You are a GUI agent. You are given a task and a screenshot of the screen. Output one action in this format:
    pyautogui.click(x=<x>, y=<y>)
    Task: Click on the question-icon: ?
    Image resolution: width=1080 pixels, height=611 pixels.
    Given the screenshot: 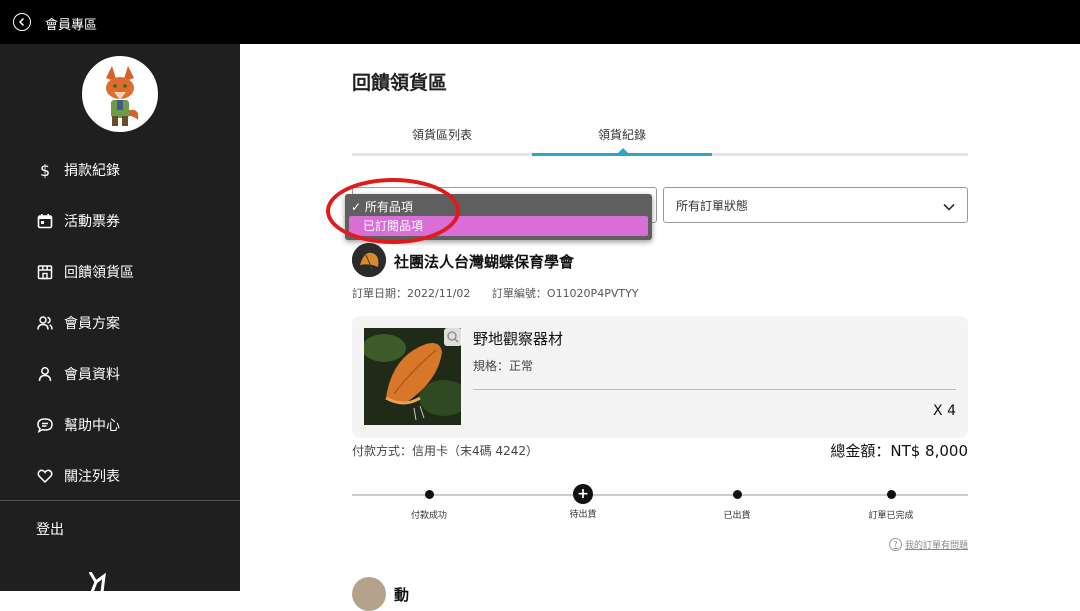 What is the action you would take?
    pyautogui.click(x=895, y=544)
    